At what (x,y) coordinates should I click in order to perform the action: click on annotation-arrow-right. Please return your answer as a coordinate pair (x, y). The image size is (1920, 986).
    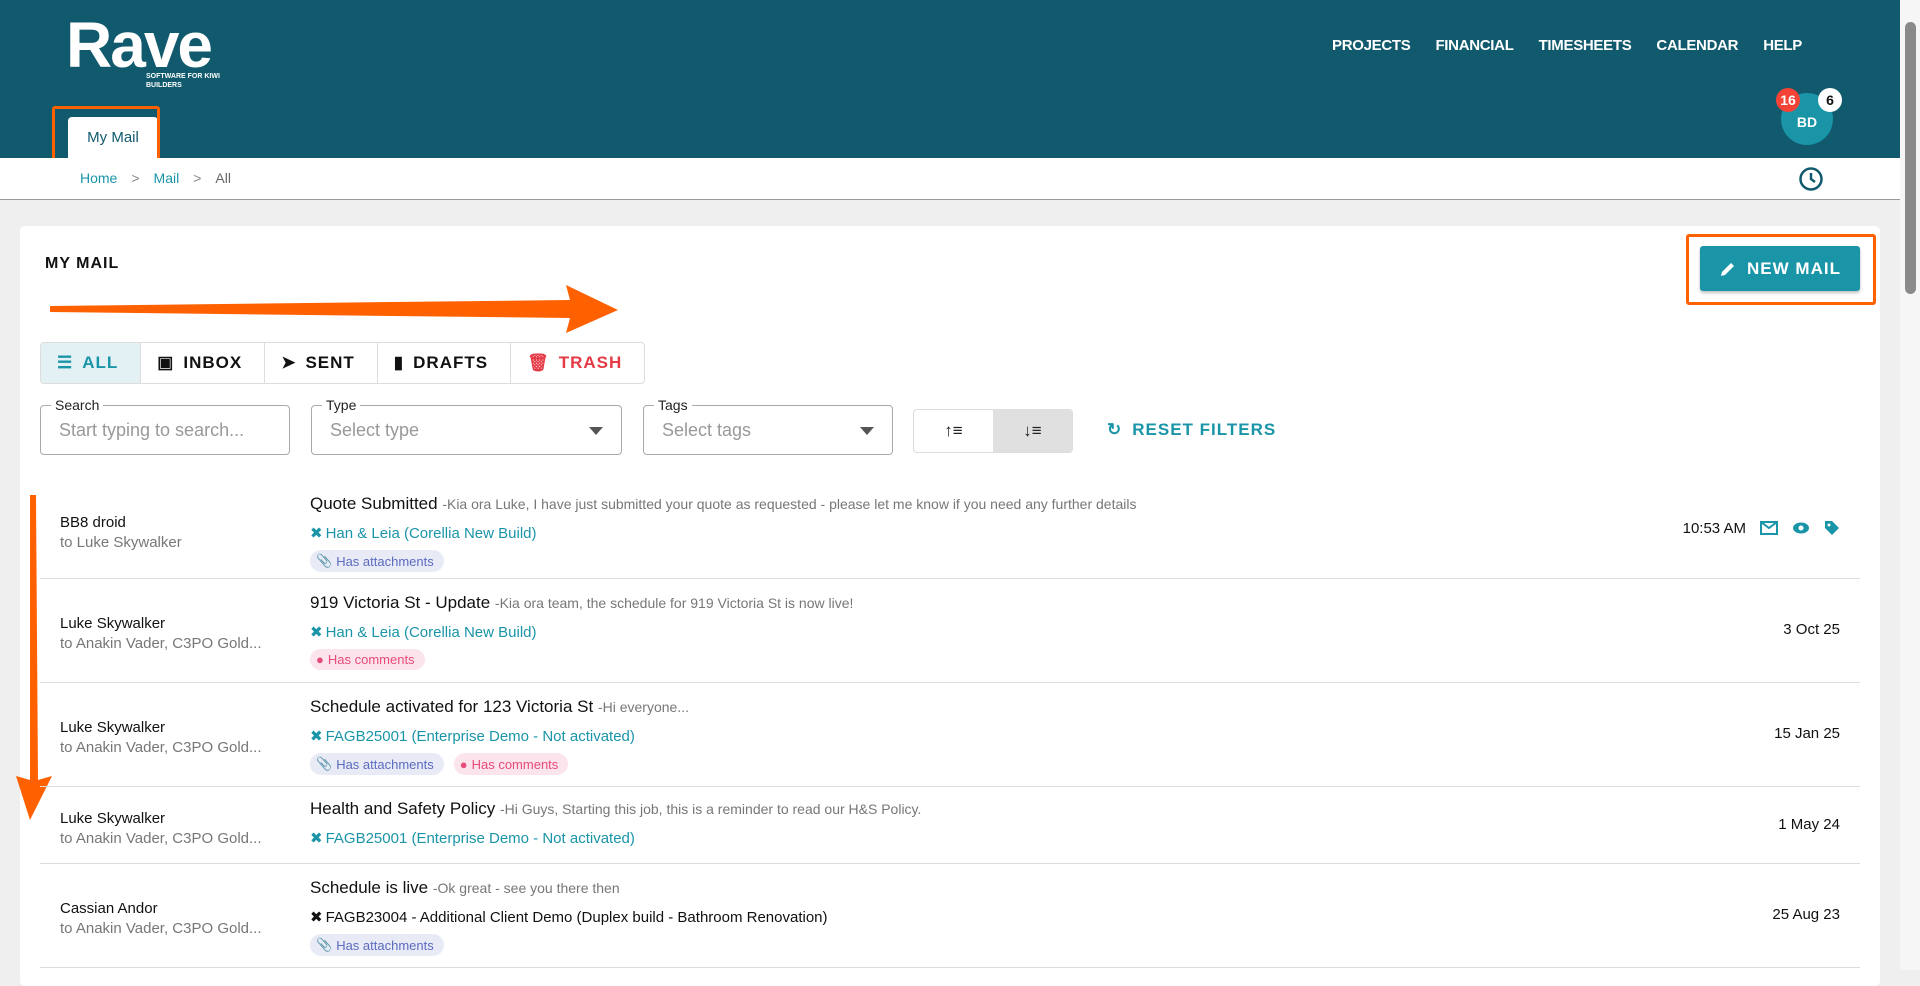
    Looking at the image, I should click on (334, 309).